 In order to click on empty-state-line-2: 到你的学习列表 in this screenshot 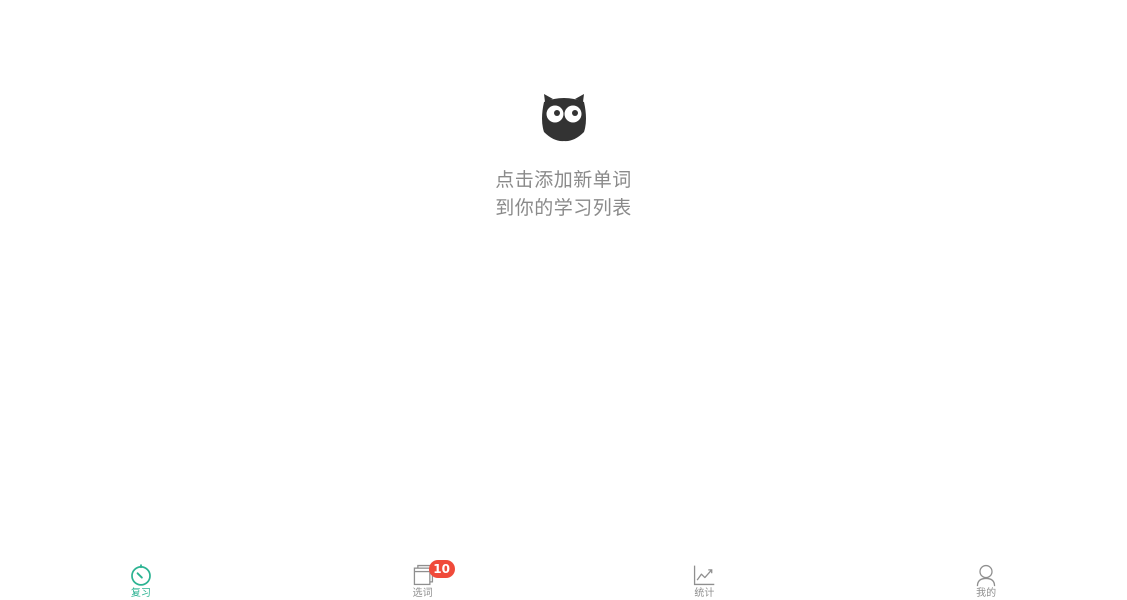, I will do `click(563, 208)`.